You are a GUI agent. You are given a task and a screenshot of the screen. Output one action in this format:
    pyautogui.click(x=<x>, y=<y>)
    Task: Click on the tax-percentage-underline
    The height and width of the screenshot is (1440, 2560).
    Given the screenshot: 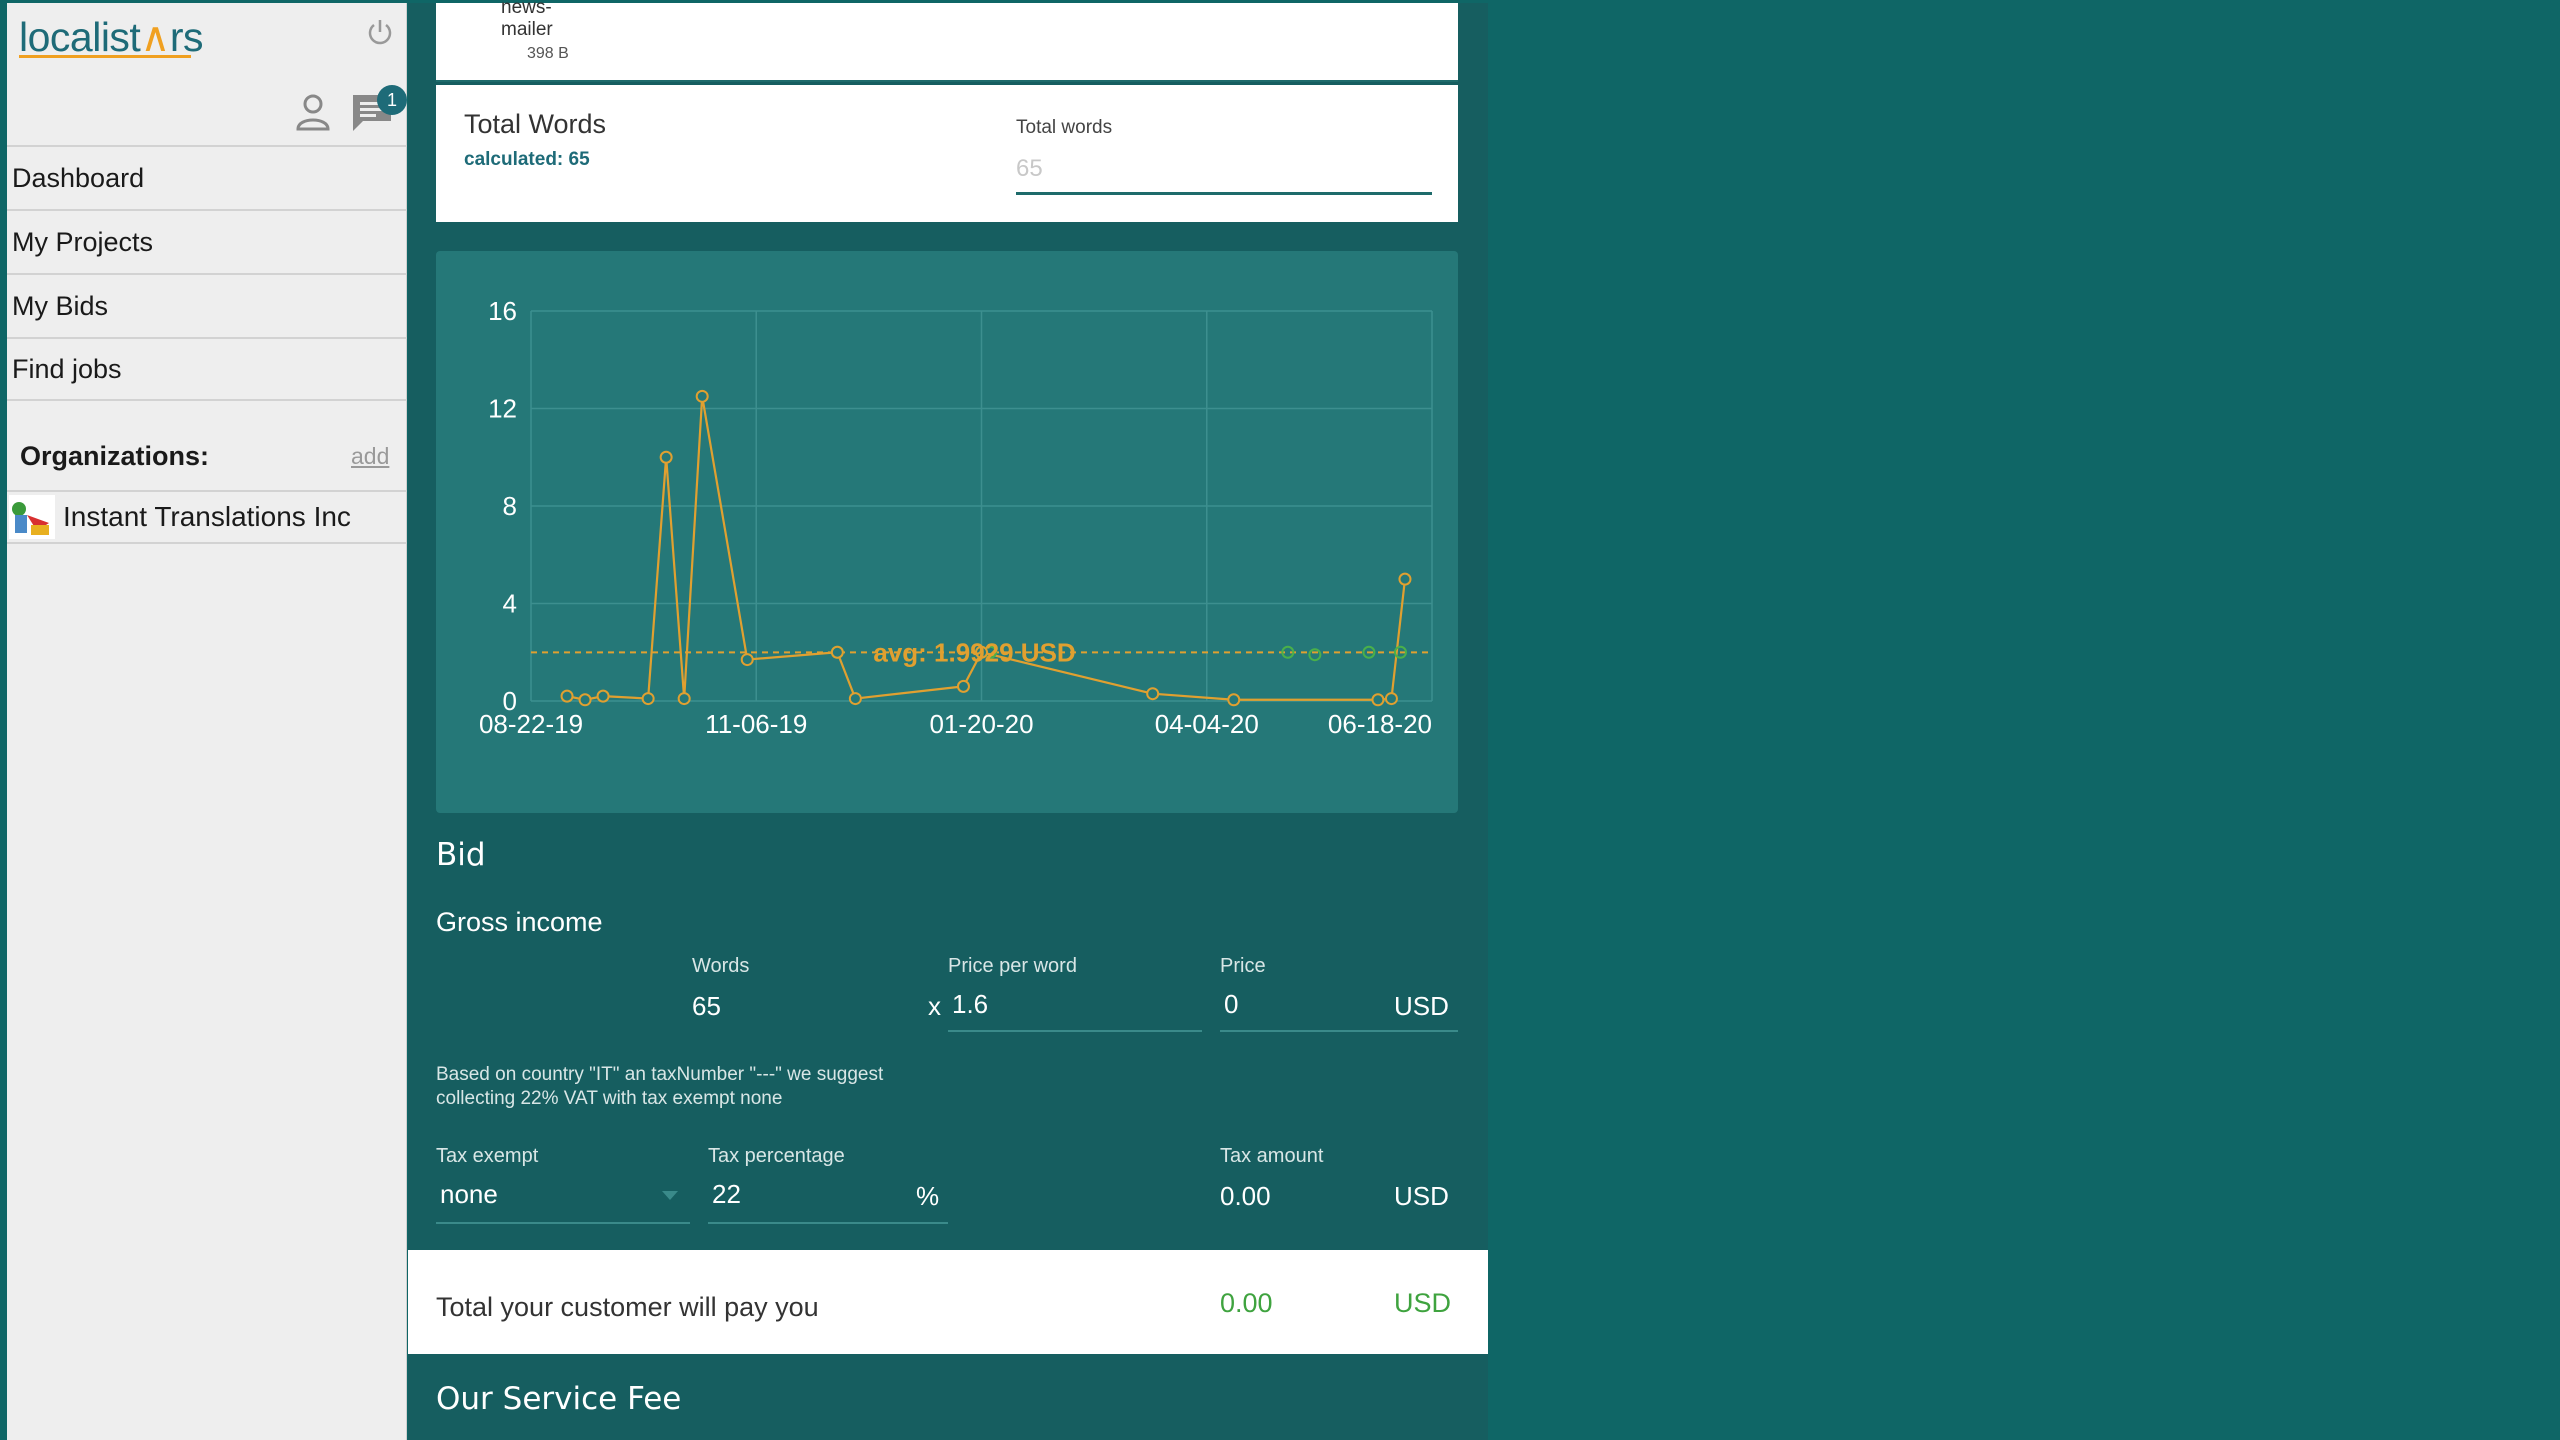 What is the action you would take?
    pyautogui.click(x=828, y=1223)
    